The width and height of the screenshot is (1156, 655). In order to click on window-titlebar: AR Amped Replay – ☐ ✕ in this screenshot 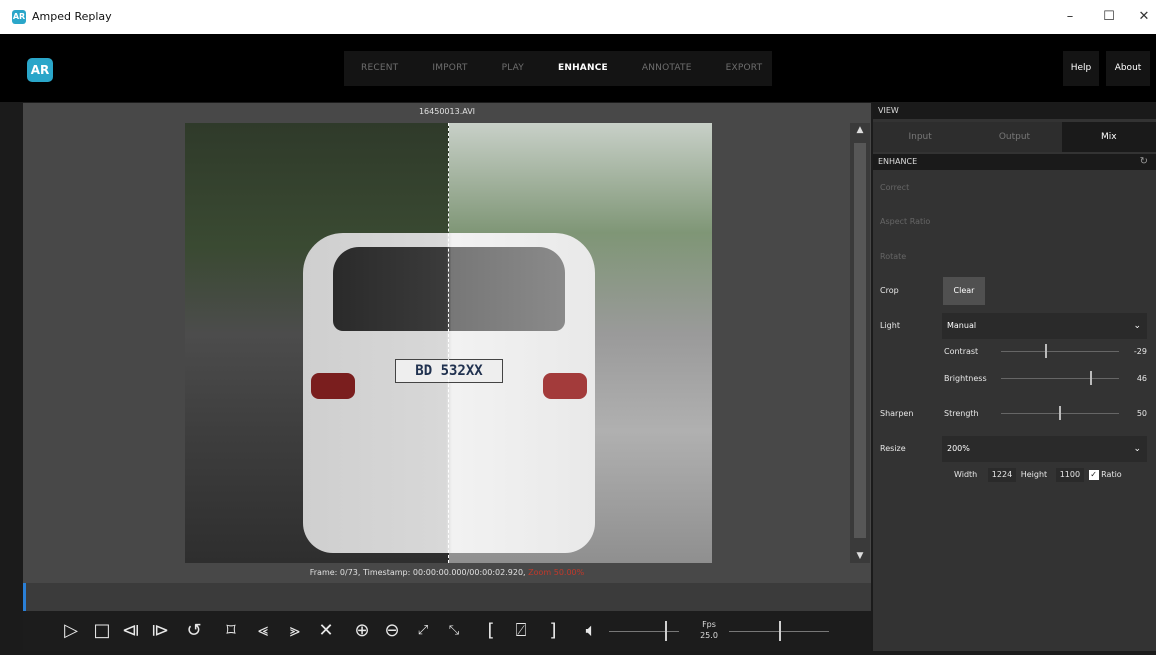, I will do `click(578, 17)`.